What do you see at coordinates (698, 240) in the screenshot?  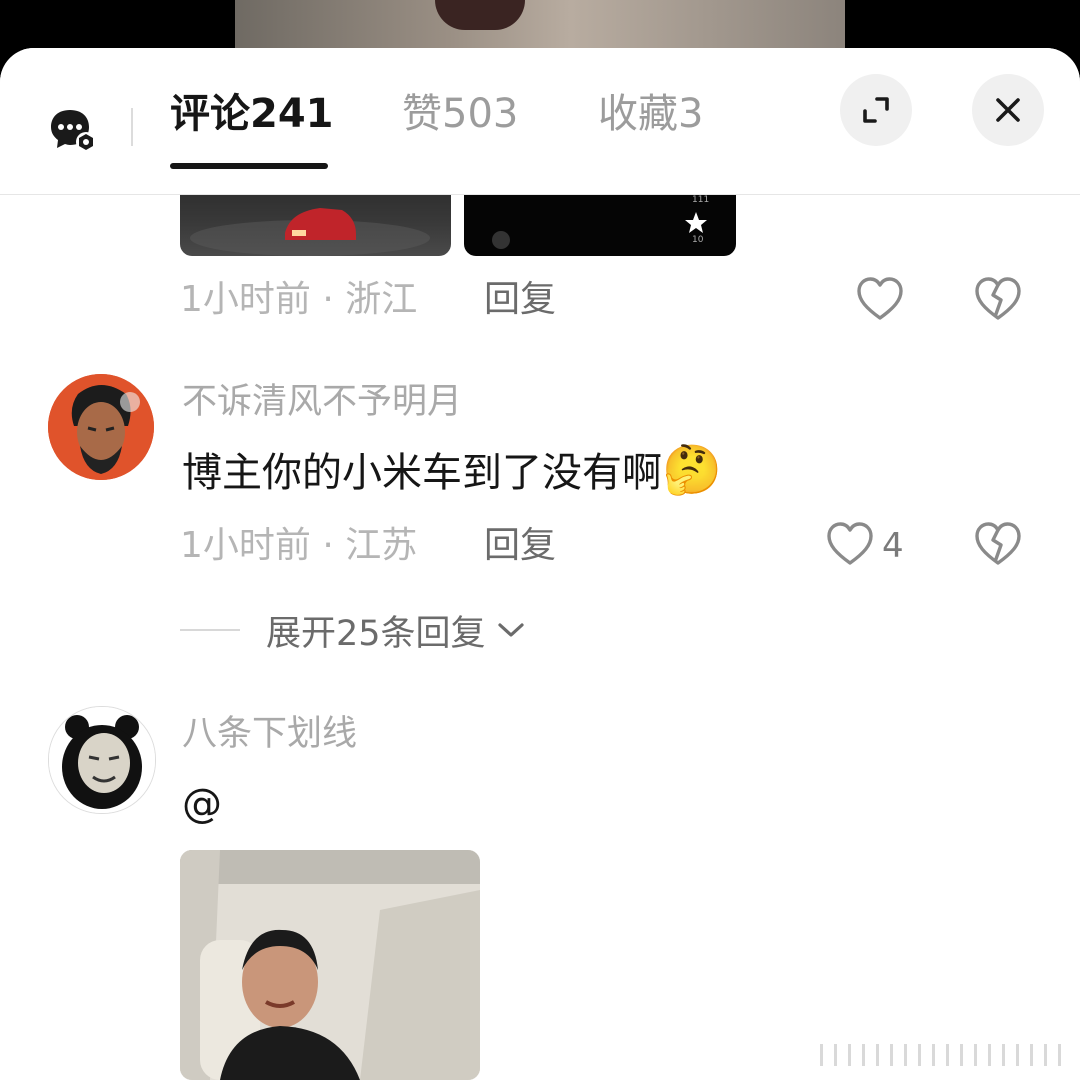 I see `svg-text: 10` at bounding box center [698, 240].